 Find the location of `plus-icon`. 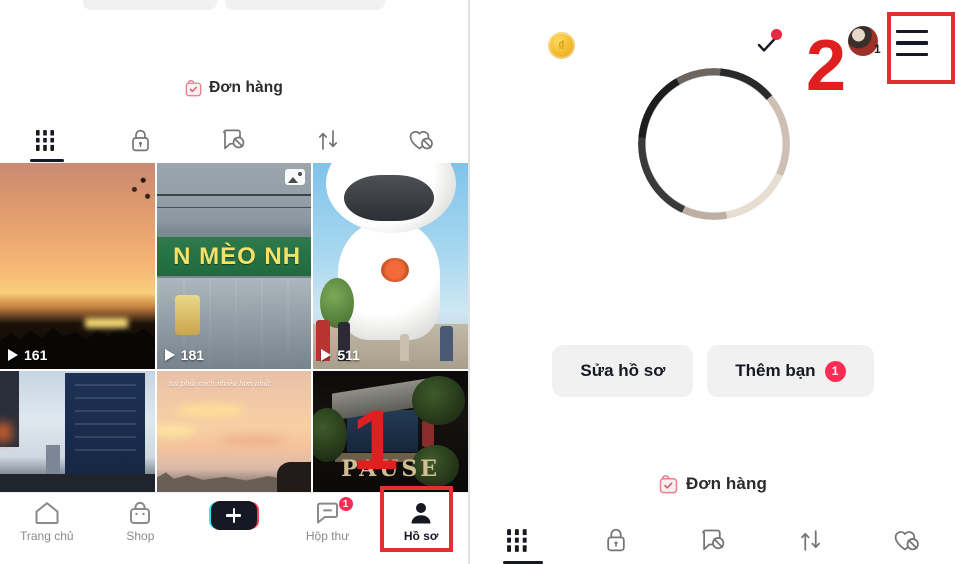

plus-icon is located at coordinates (233, 515).